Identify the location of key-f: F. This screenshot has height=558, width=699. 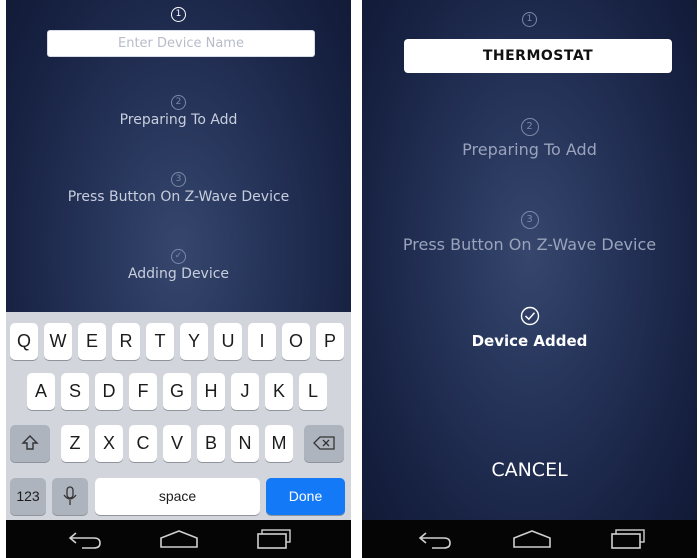
(143, 391).